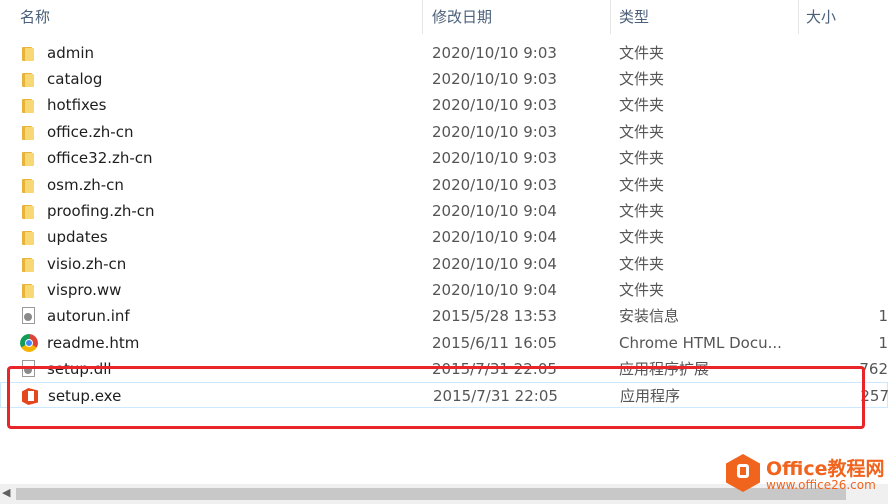 The height and width of the screenshot is (504, 888). What do you see at coordinates (743, 471) in the screenshot?
I see `office-logo-mark` at bounding box center [743, 471].